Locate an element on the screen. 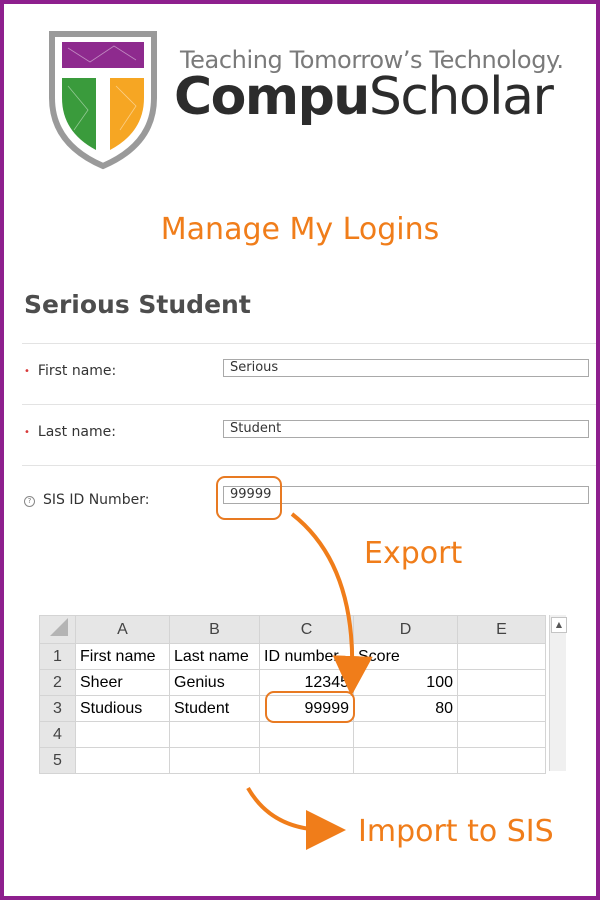  vertical-scrollbar: ▲ is located at coordinates (558, 693).